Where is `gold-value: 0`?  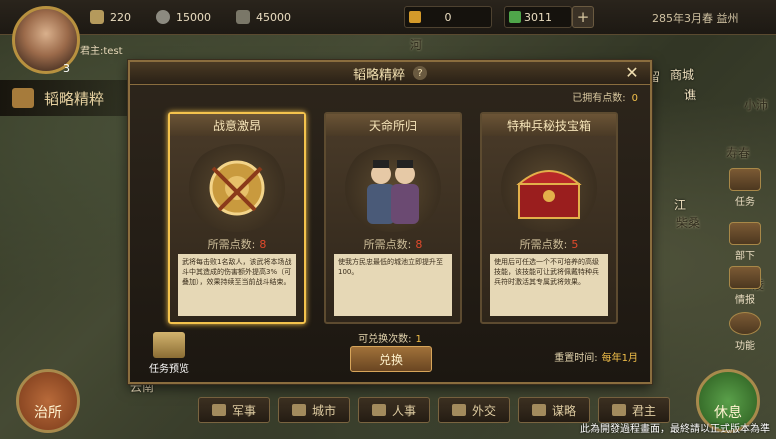 gold-value: 0 is located at coordinates (448, 17).